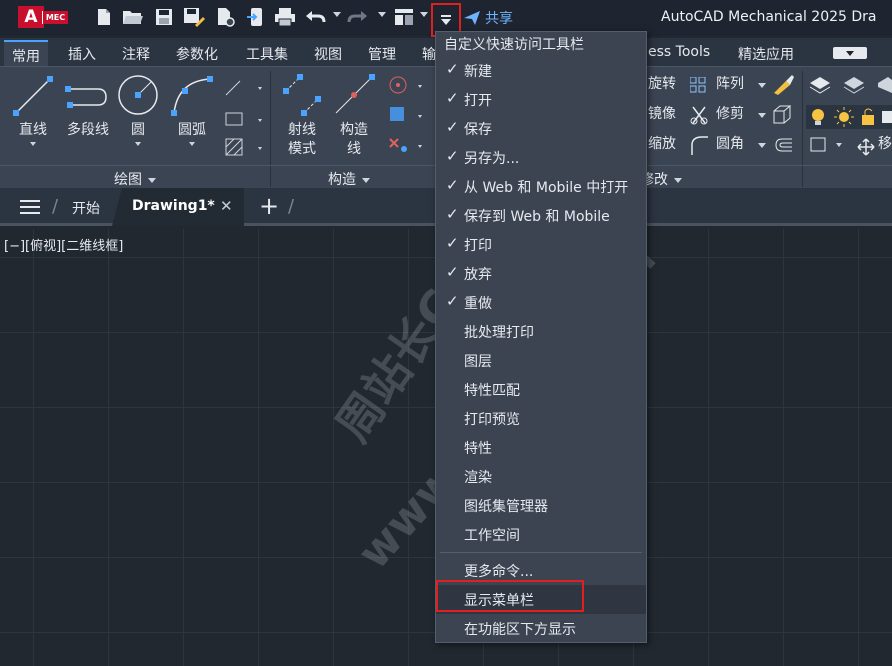 The height and width of the screenshot is (666, 892). Describe the element at coordinates (541, 628) in the screenshot. I see `menu-item-show-below-ribbon: 在功能区下方显示` at that location.